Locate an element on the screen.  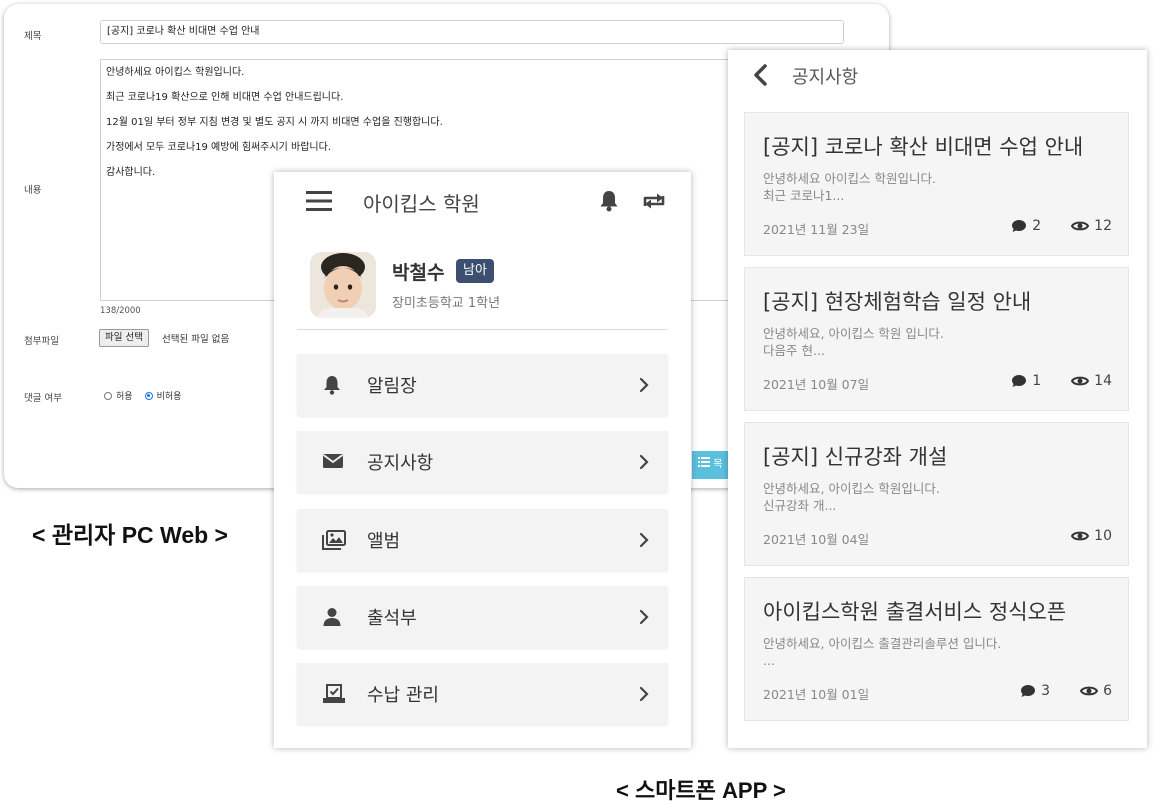
menu-item-label: 알림장 is located at coordinates (392, 386).